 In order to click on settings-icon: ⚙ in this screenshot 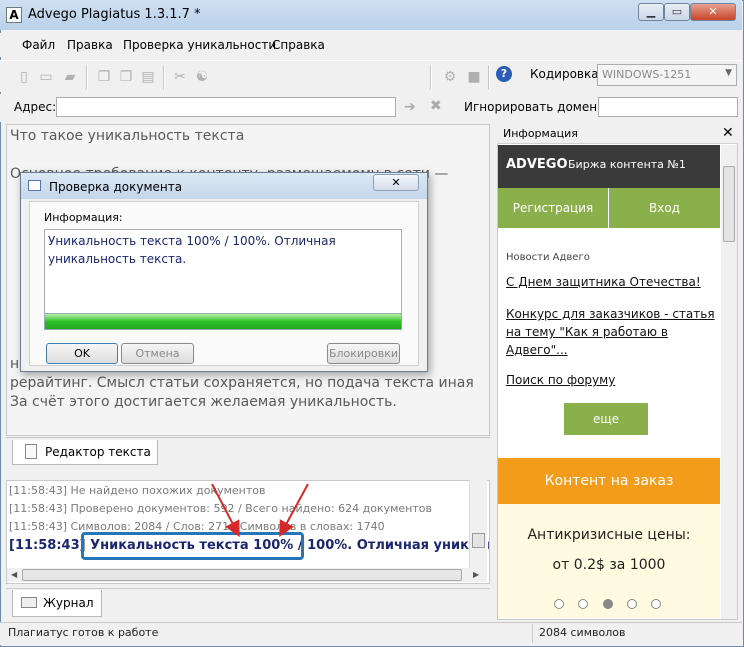, I will do `click(450, 77)`.